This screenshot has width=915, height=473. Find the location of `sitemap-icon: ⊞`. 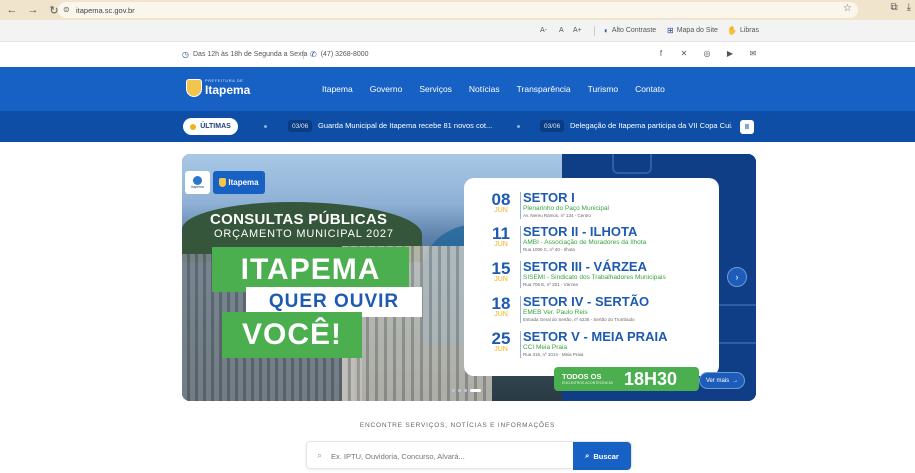

sitemap-icon: ⊞ is located at coordinates (670, 30).